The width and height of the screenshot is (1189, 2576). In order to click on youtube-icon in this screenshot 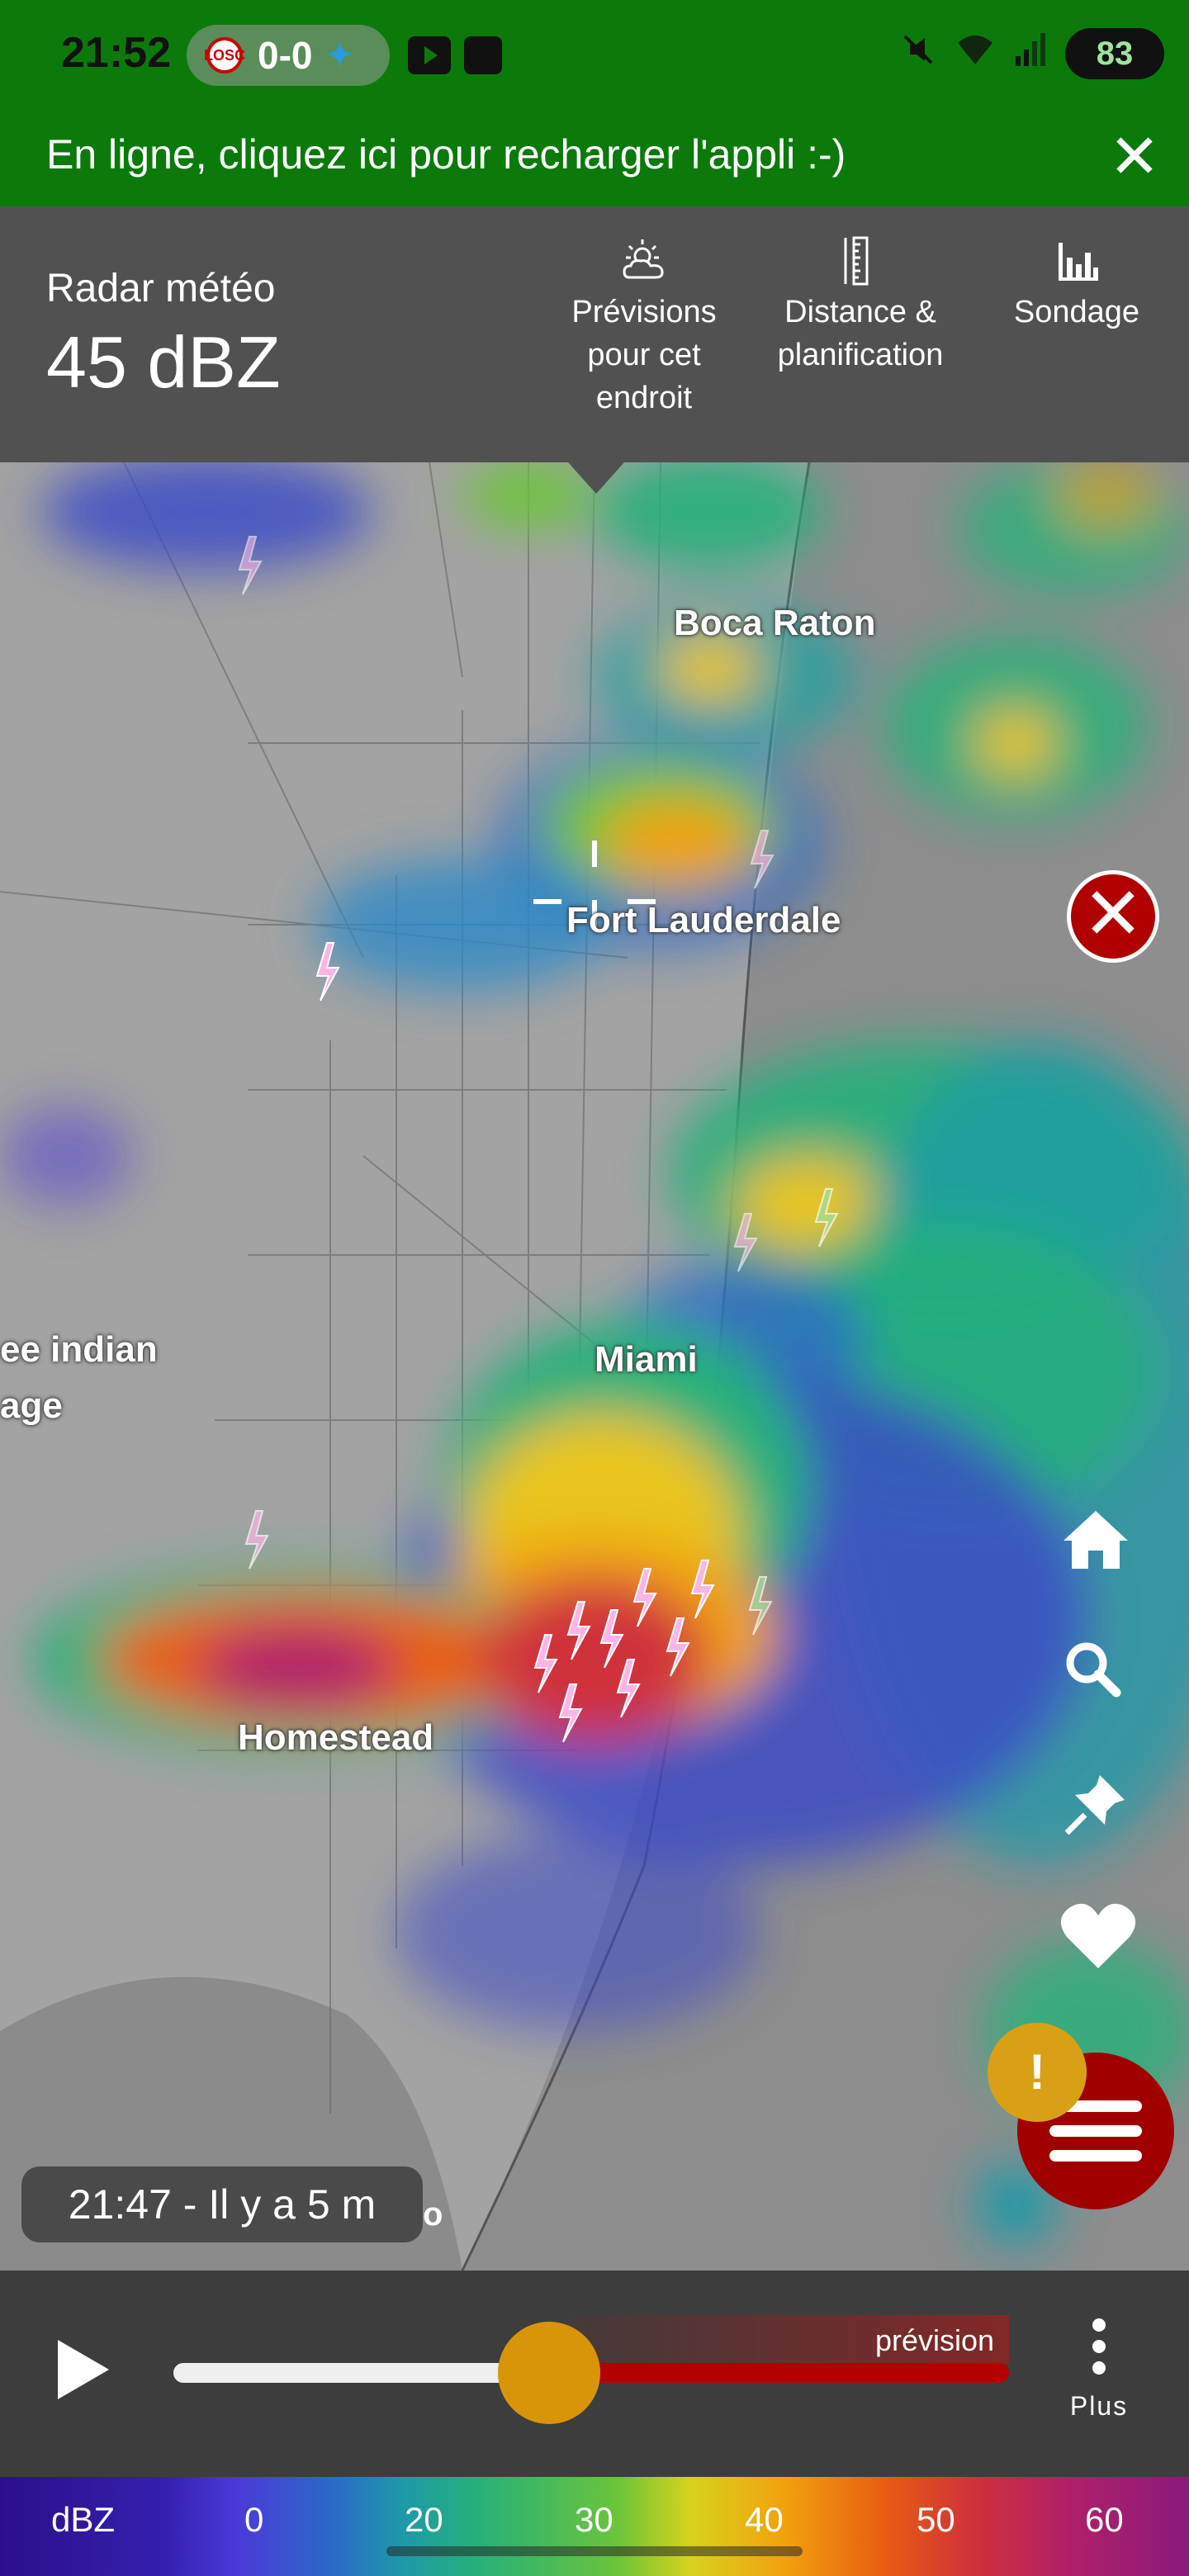, I will do `click(429, 55)`.